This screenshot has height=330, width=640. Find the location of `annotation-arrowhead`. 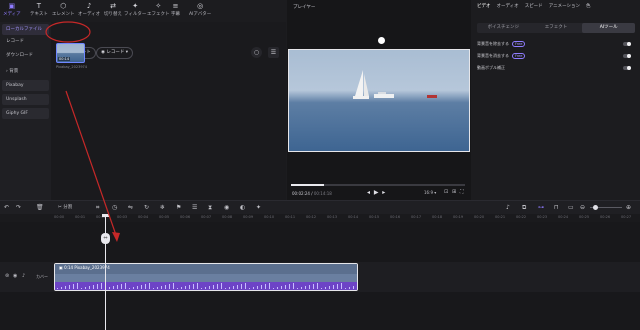

annotation-arrowhead is located at coordinates (116, 237).